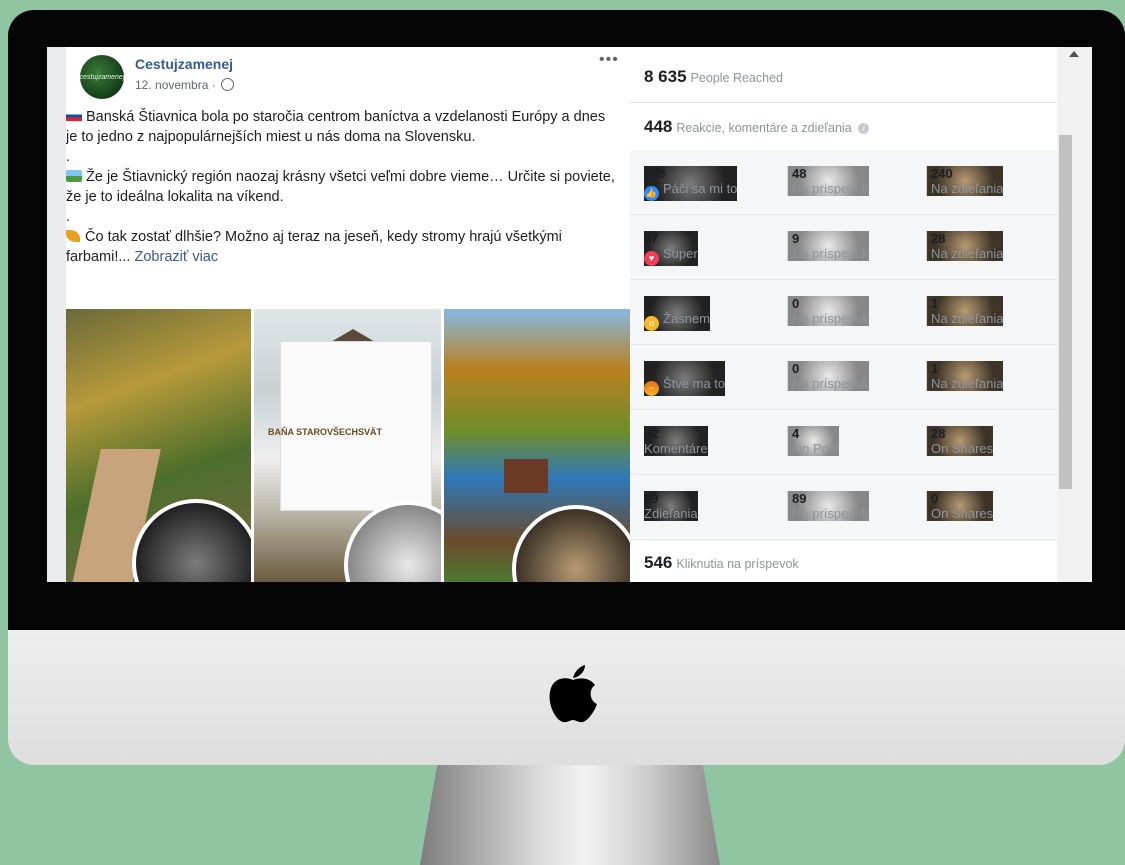  Describe the element at coordinates (537, 445) in the screenshot. I see `photo-lake` at that location.